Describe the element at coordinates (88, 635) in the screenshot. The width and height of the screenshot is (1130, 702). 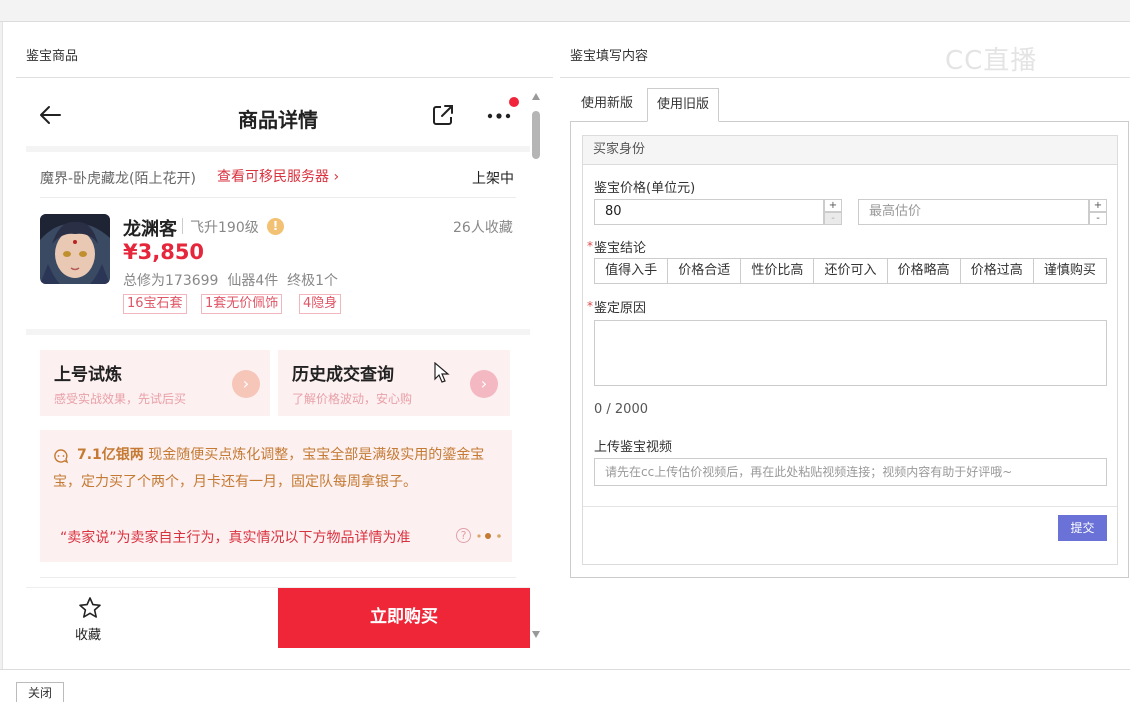
I see `favorite-label: 收藏` at that location.